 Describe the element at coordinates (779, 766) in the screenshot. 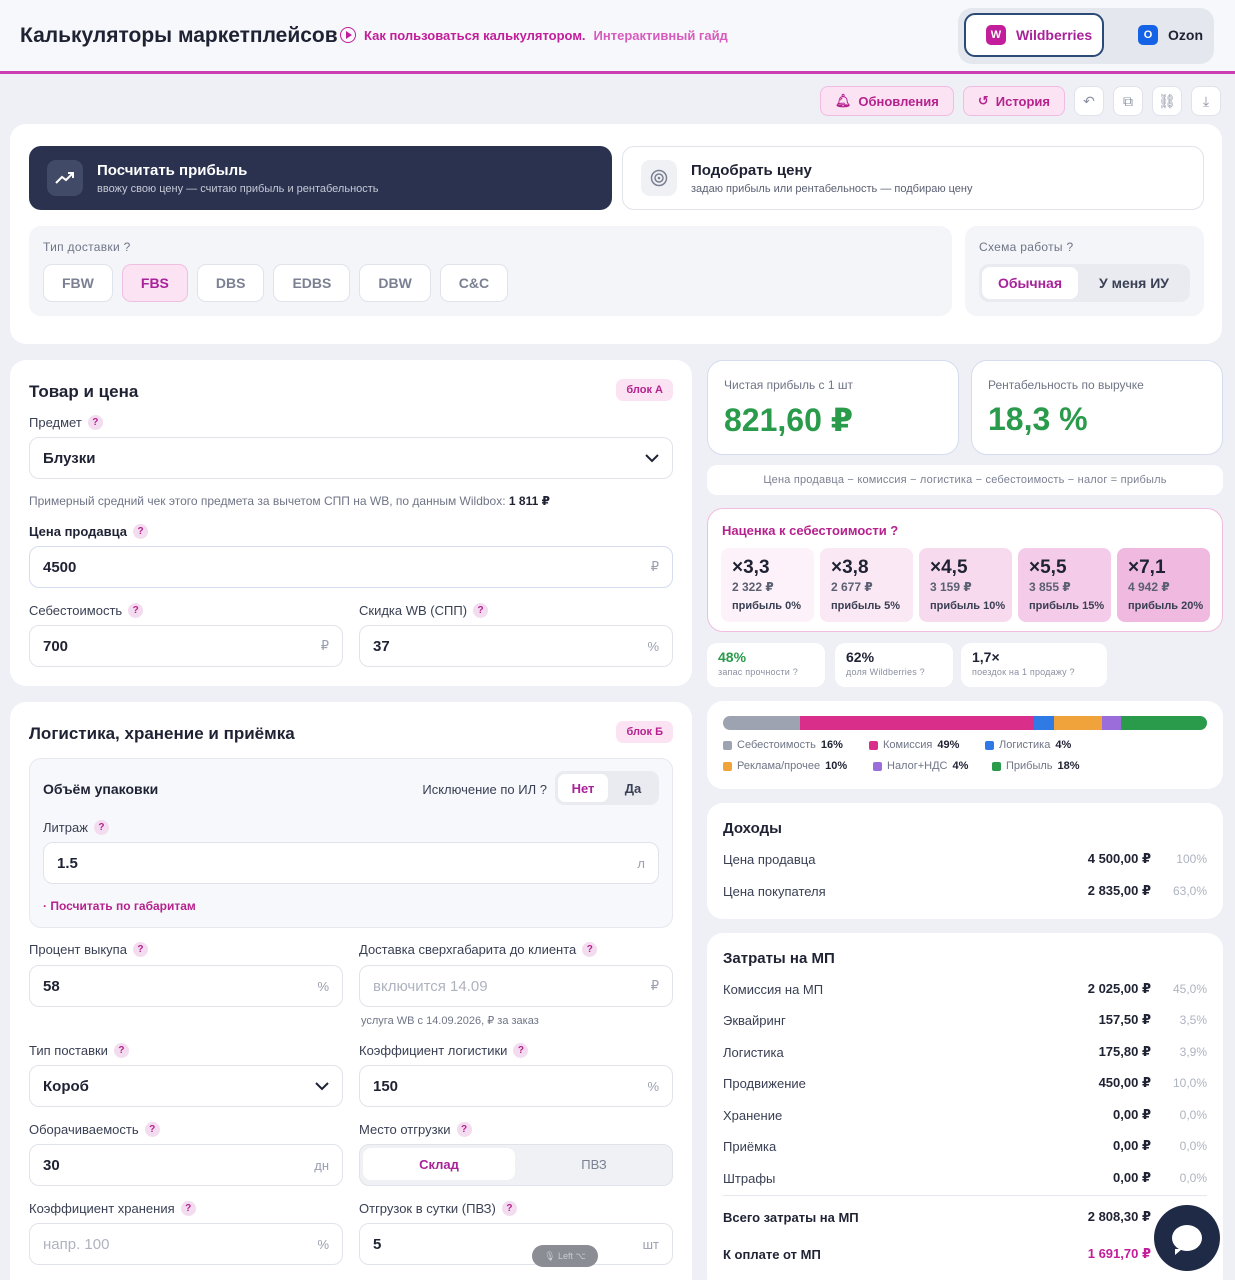

I see `legend-name: Реклама/прочее` at that location.